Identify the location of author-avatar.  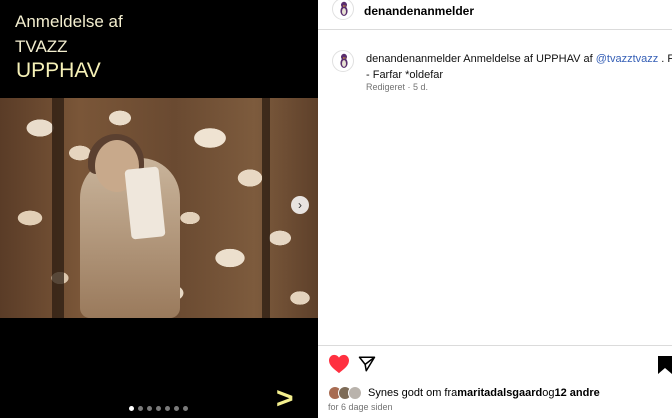
(343, 10).